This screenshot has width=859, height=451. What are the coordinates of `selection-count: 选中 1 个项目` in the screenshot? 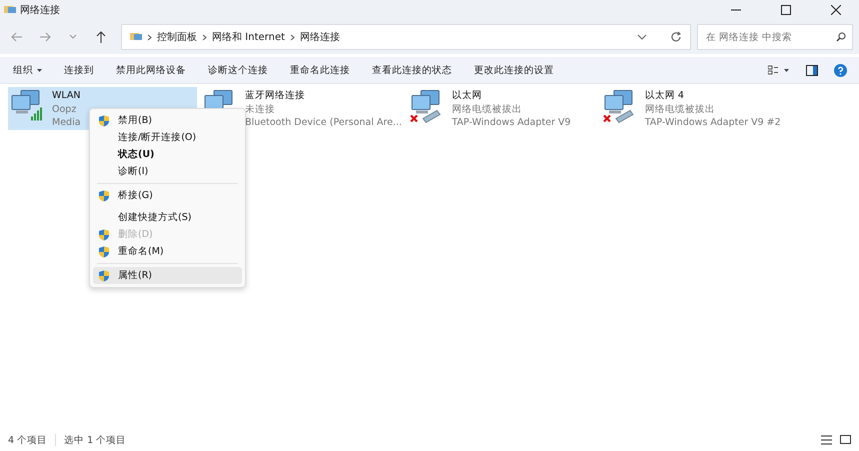 It's located at (95, 440).